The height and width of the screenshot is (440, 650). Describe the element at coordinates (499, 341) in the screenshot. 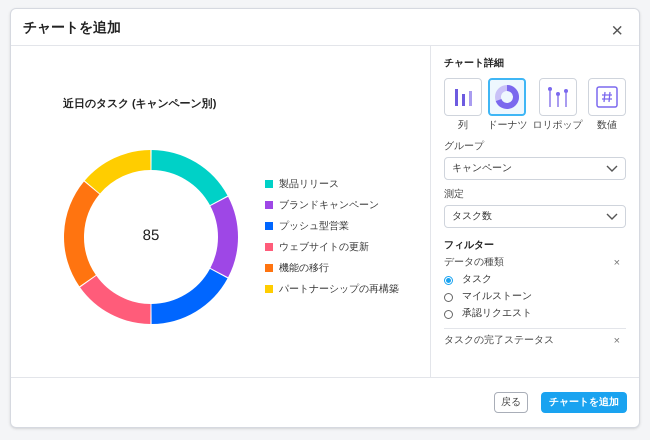

I see `filter-label: タスクの完了ステータス` at that location.